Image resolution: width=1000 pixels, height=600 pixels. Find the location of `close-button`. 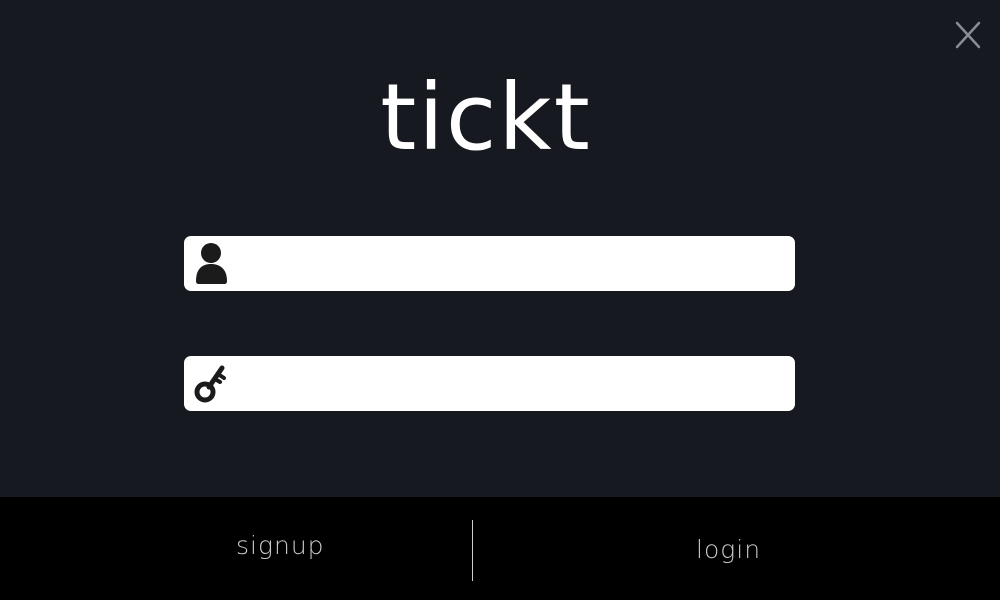

close-button is located at coordinates (968, 35).